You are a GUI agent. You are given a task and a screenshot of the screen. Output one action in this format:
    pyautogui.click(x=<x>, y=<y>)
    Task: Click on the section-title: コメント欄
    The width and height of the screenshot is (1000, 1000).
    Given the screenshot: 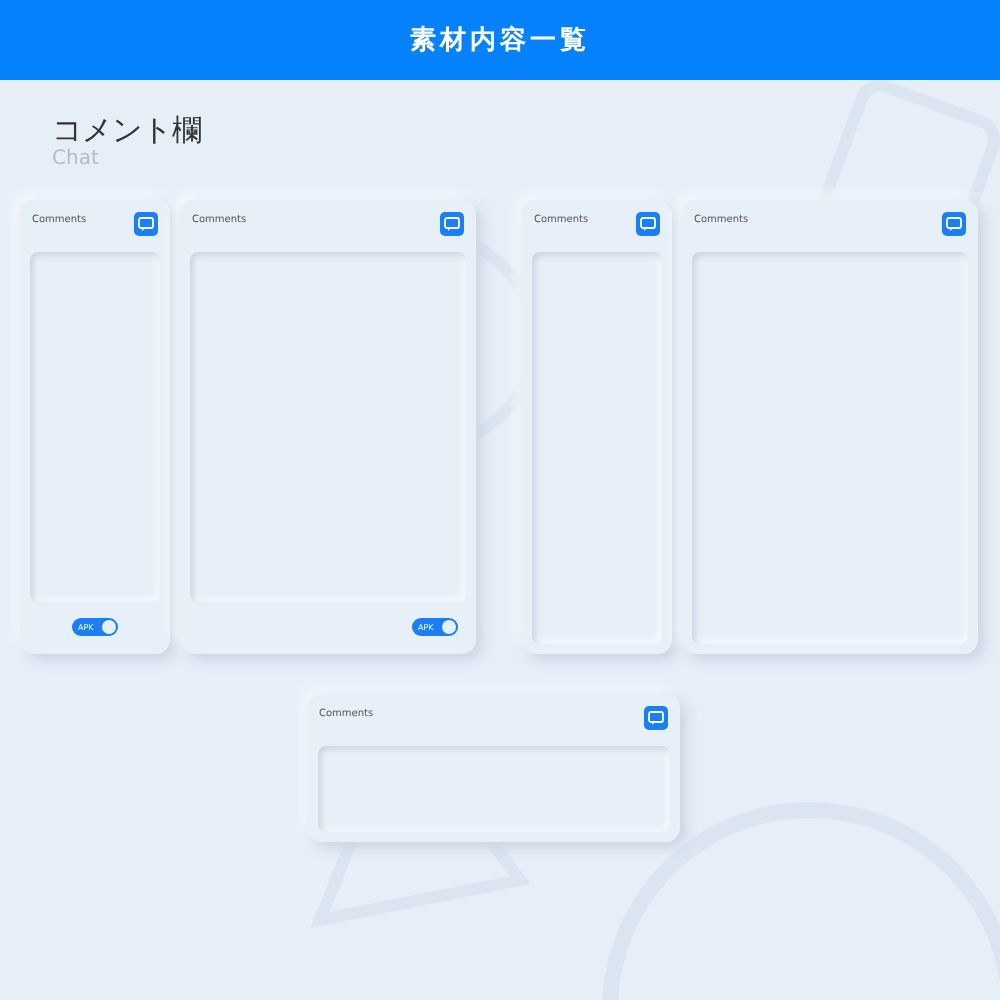 What is the action you would take?
    pyautogui.click(x=128, y=130)
    